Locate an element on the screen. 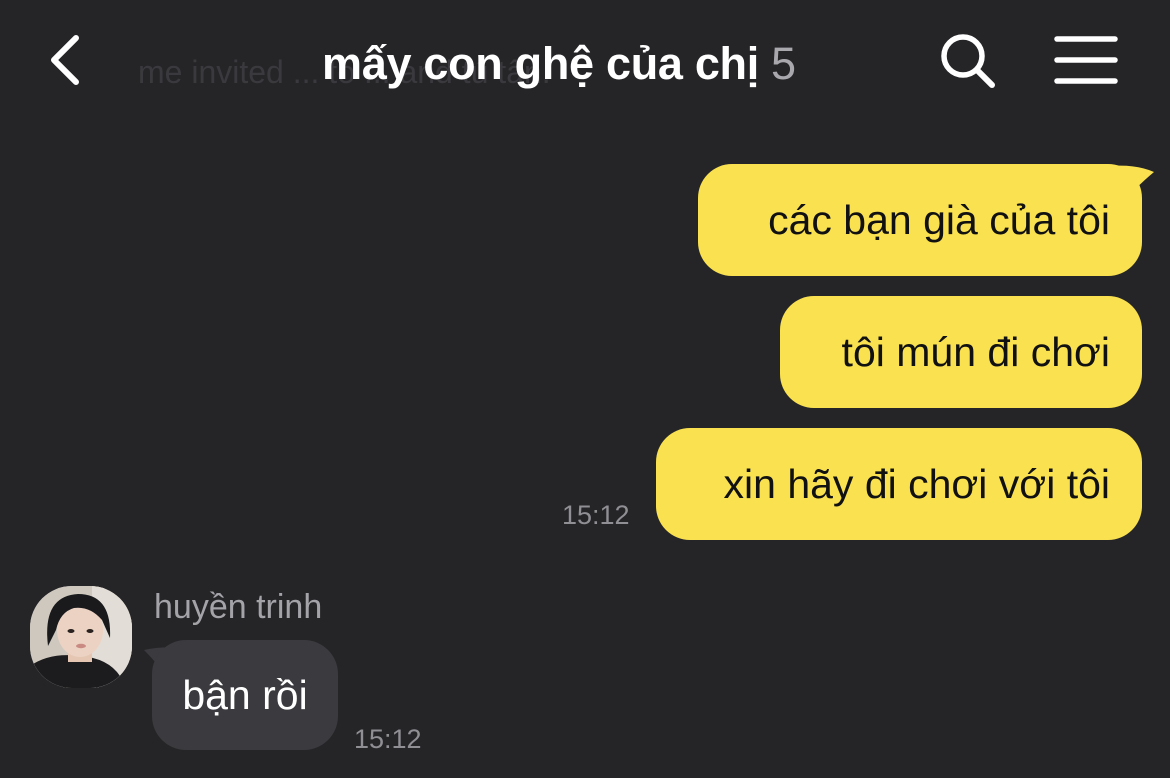 This screenshot has width=1170, height=778. search-button is located at coordinates (968, 61).